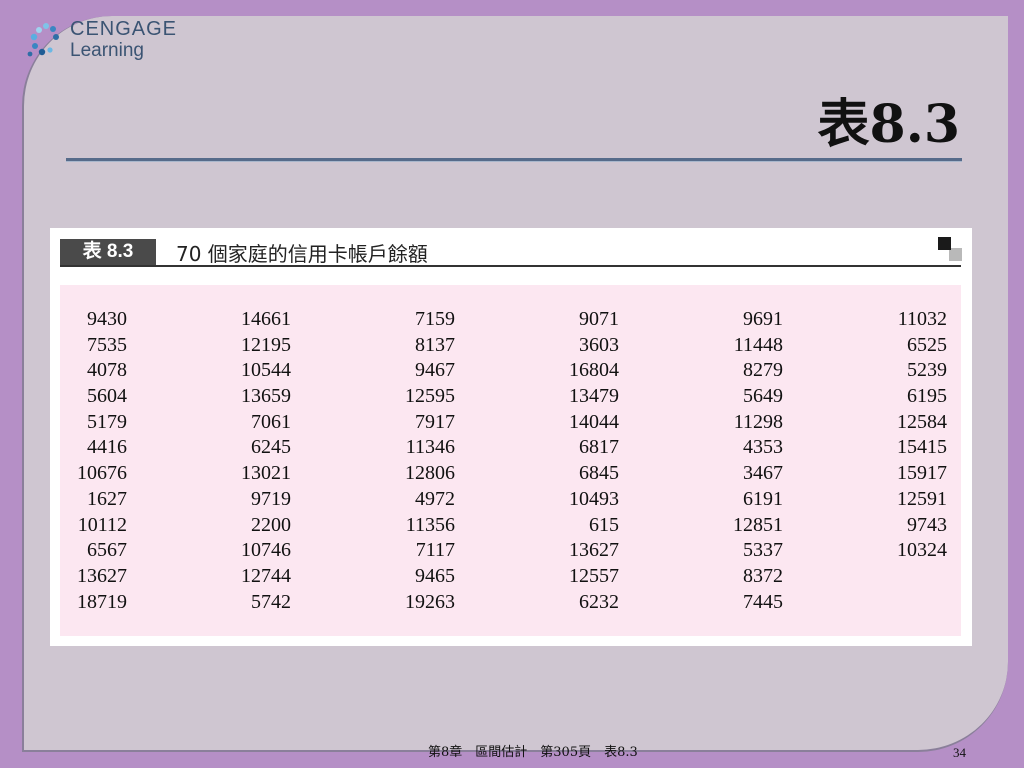 Image resolution: width=1024 pixels, height=768 pixels. I want to click on table-cell: 7061, so click(271, 421).